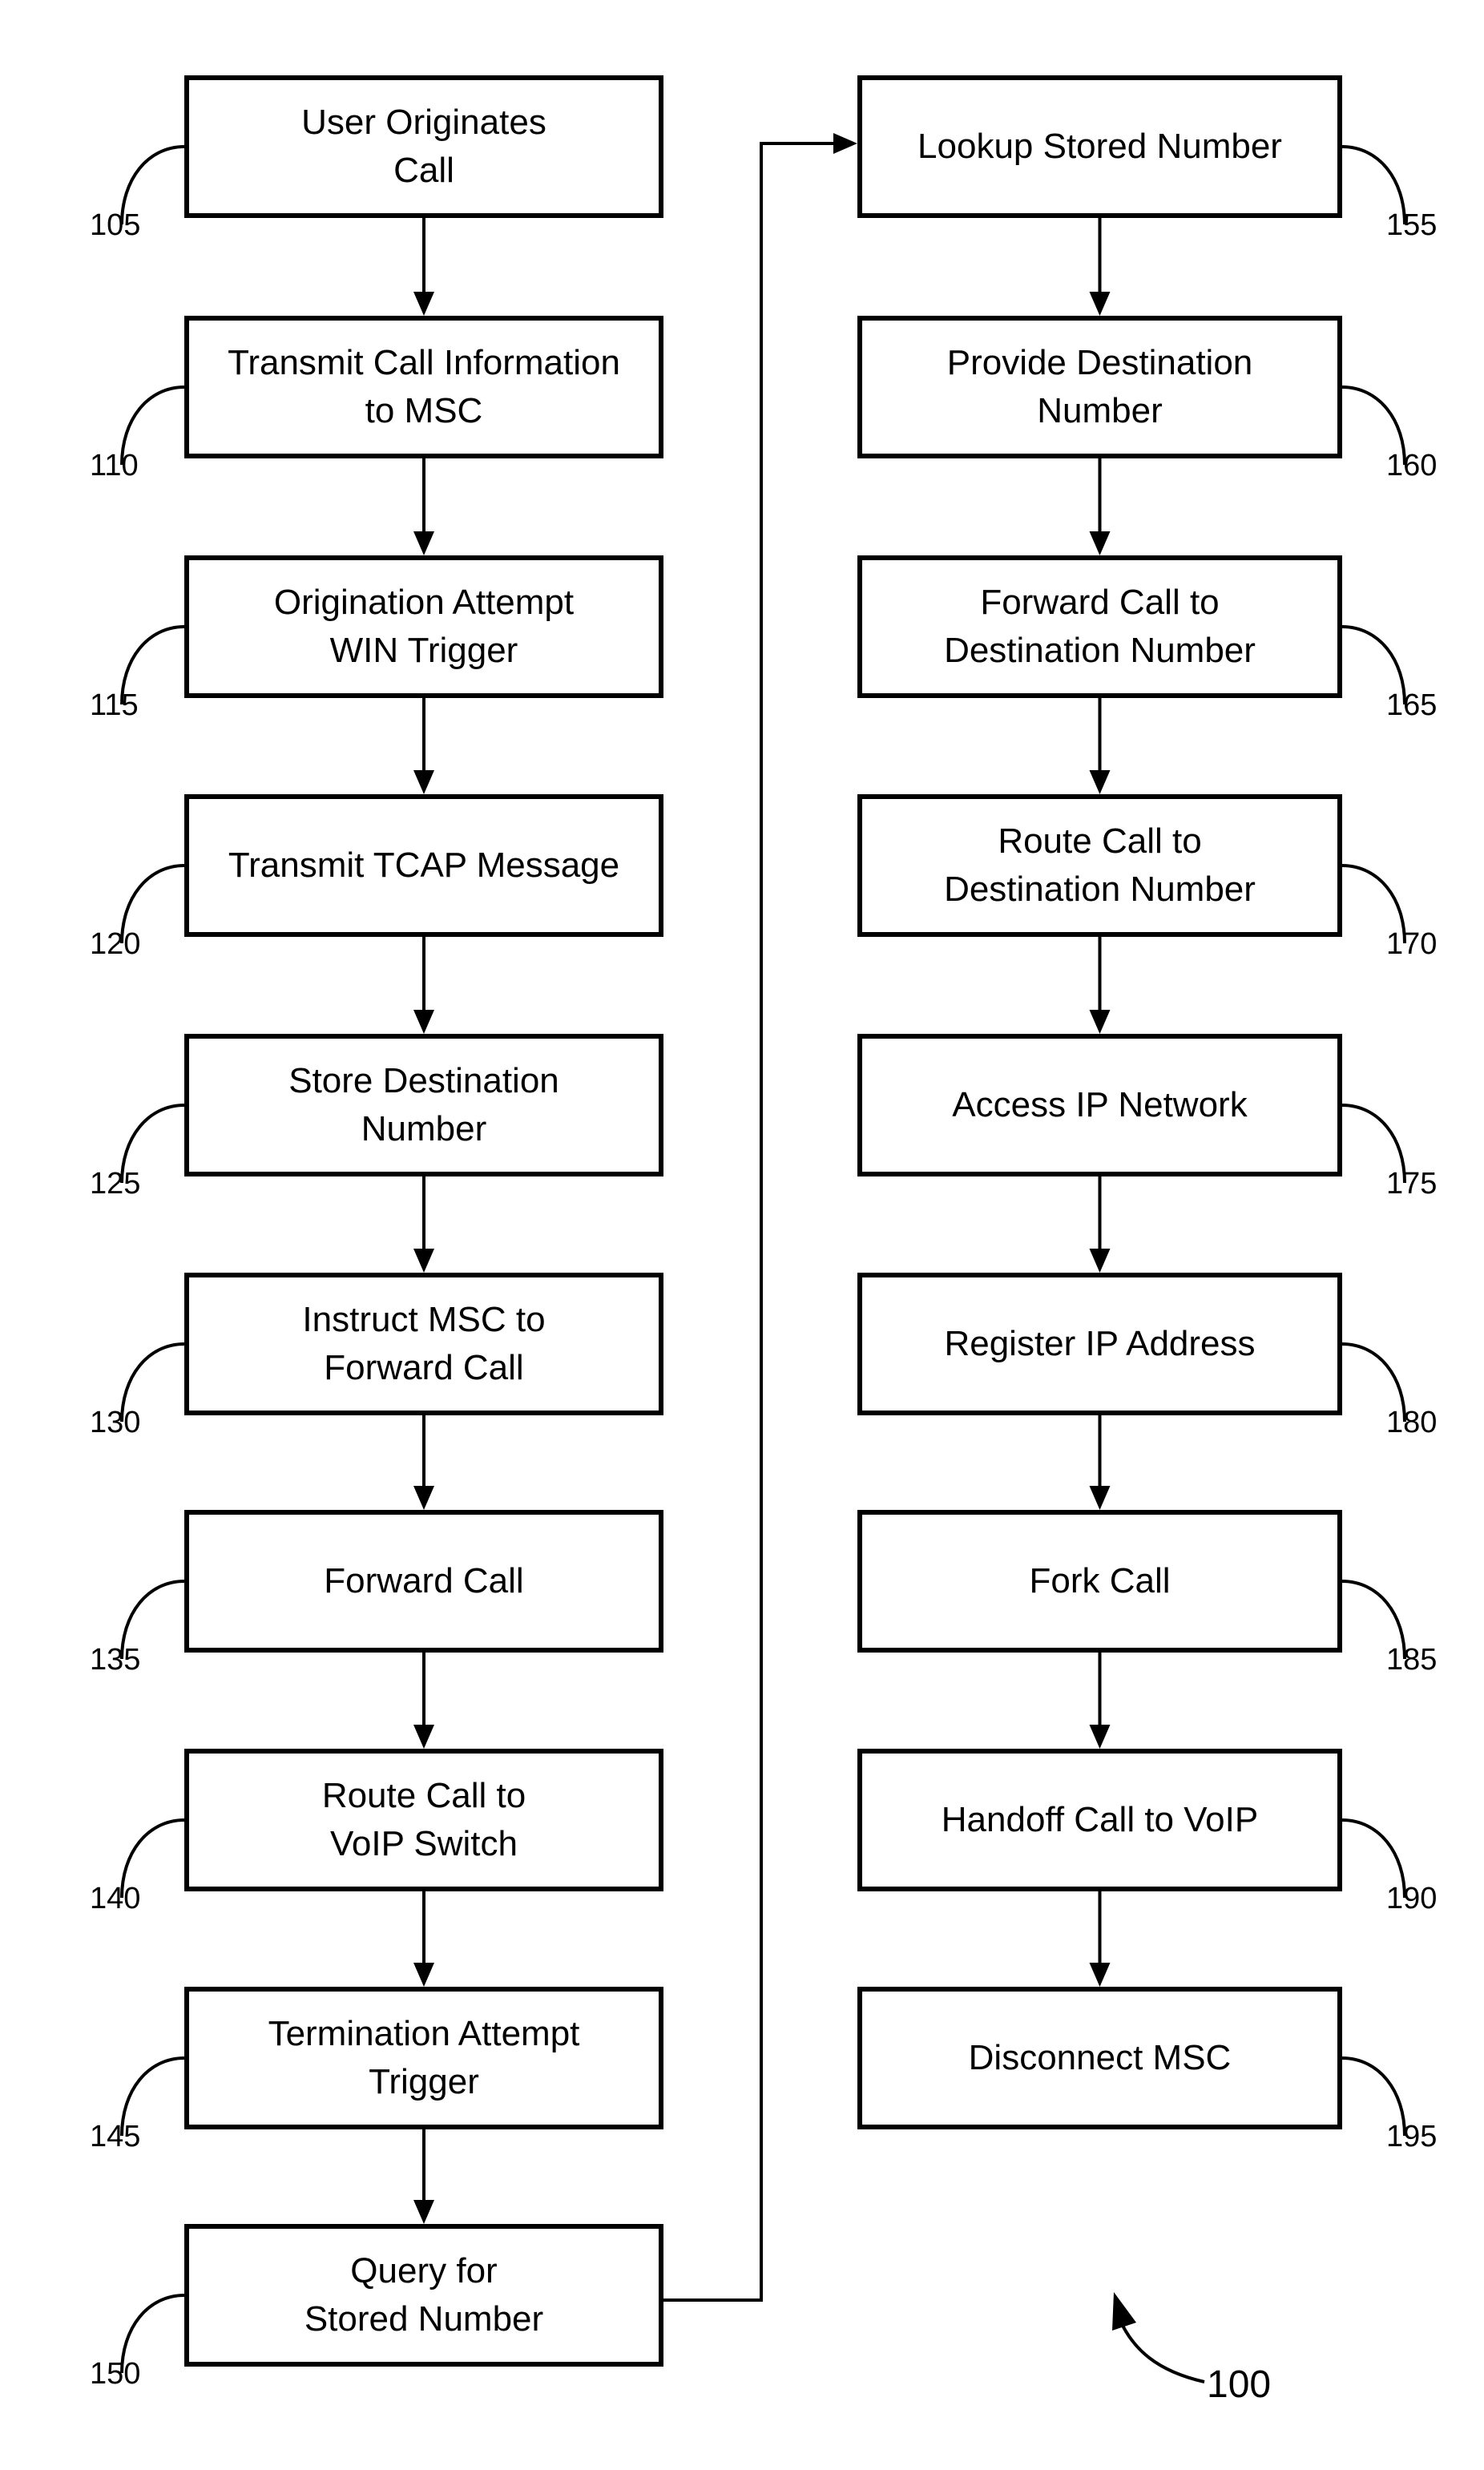 This screenshot has width=1484, height=2470. Describe the element at coordinates (1099, 866) in the screenshot. I see `process-step-170: Route Call to Destination Number` at that location.